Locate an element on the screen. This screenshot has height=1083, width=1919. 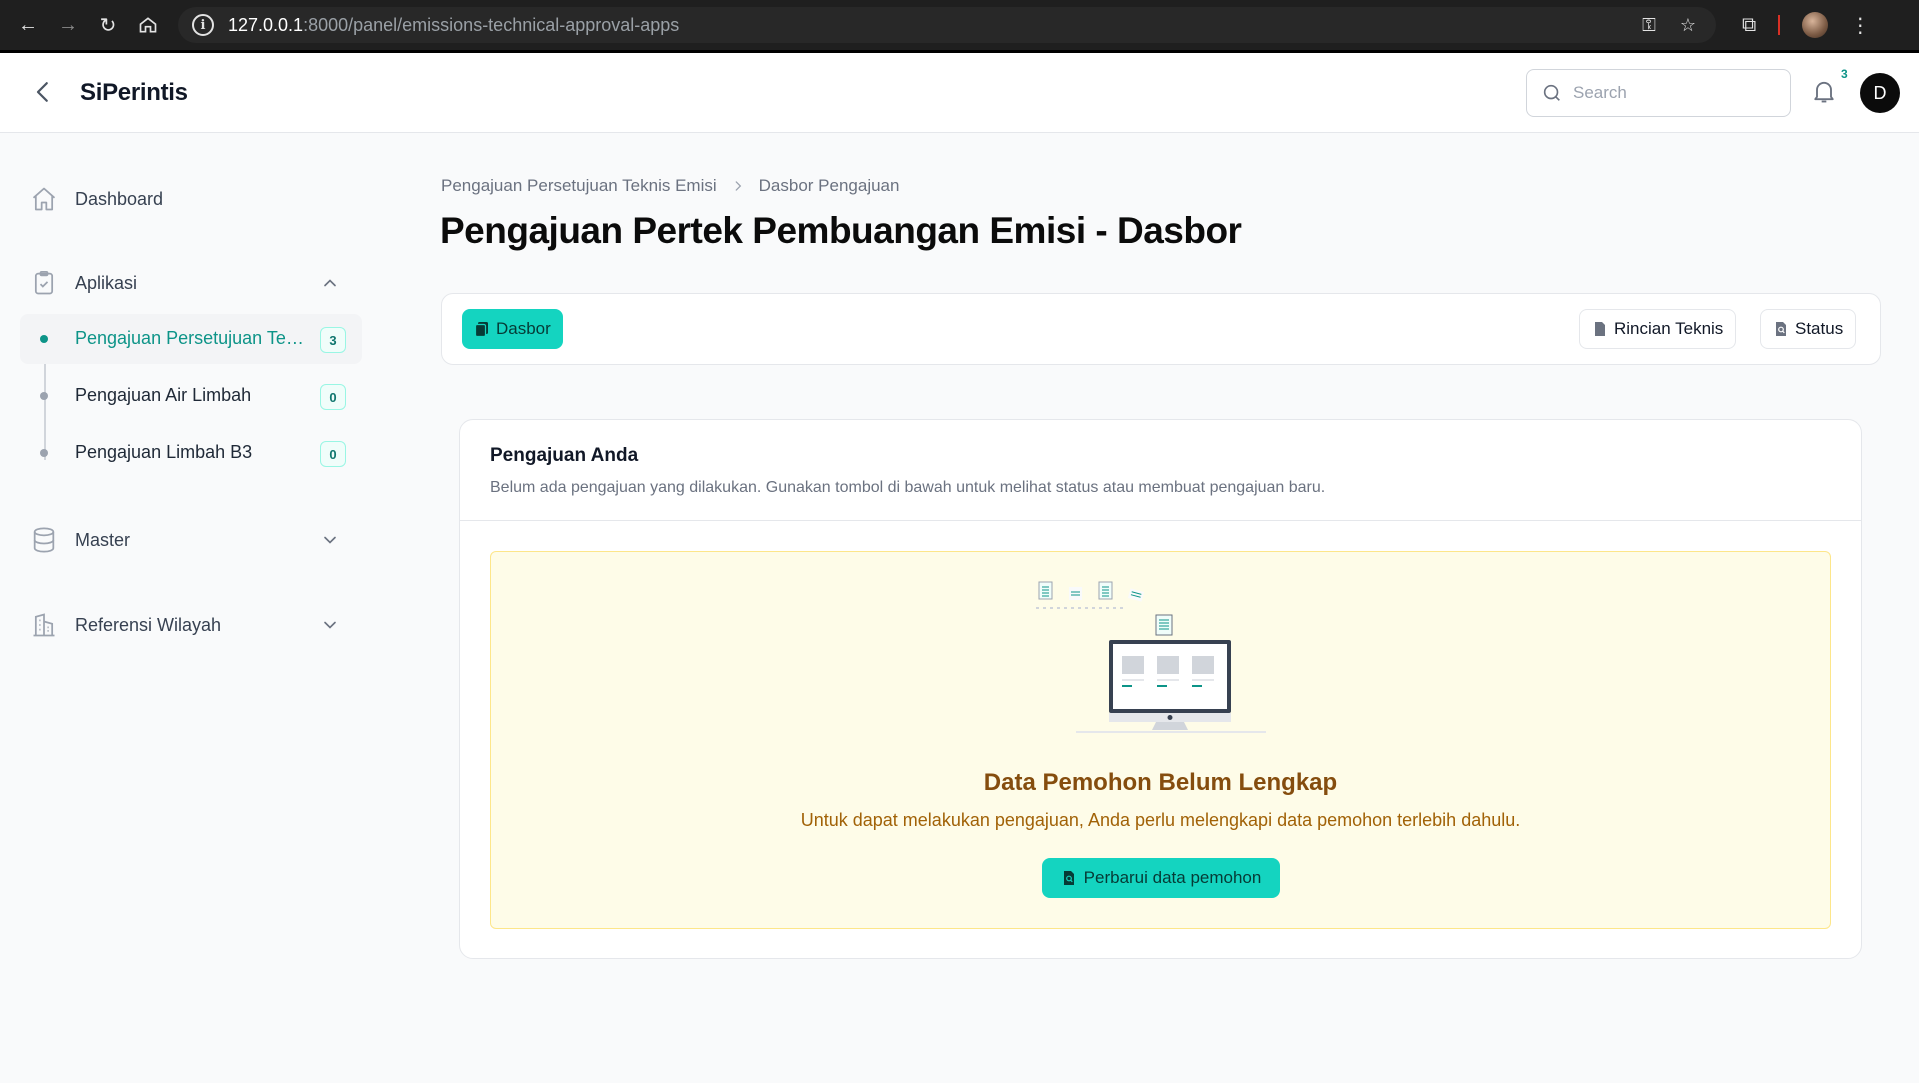
chevron-right-icon is located at coordinates (738, 186).